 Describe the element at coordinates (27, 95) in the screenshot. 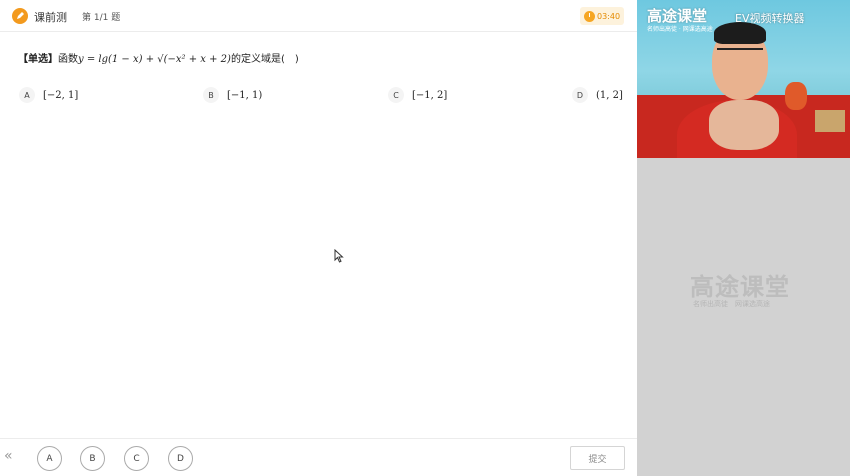

I see `option-letter: A` at that location.